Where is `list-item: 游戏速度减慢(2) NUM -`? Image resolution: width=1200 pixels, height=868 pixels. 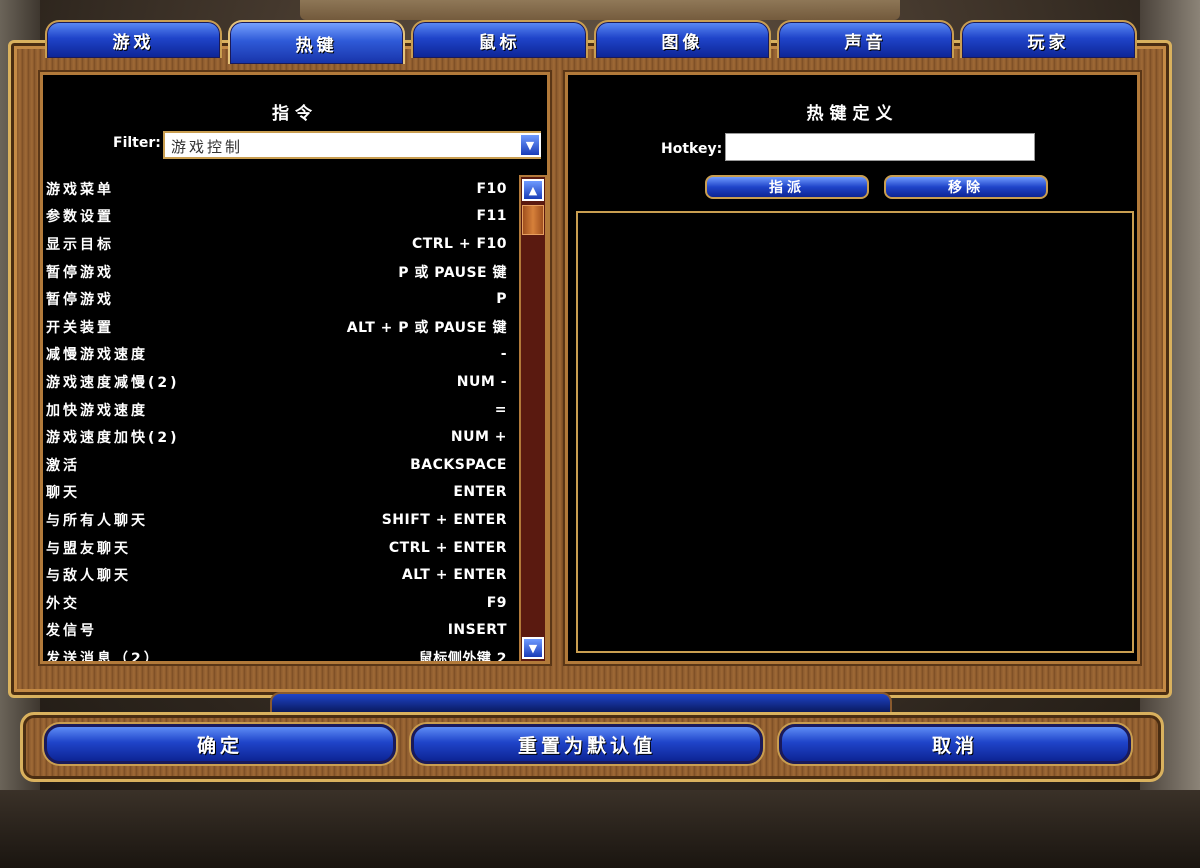
list-item: 游戏速度减慢(2) NUM - is located at coordinates (278, 382).